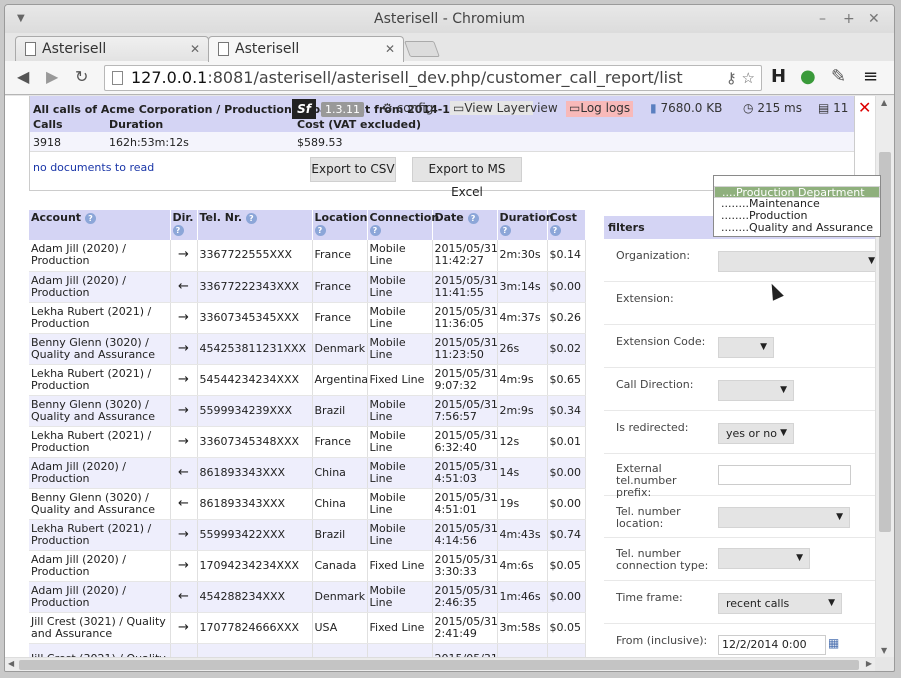 This screenshot has width=901, height=678. What do you see at coordinates (304, 109) in the screenshot?
I see `symfony-logo: Sf` at bounding box center [304, 109].